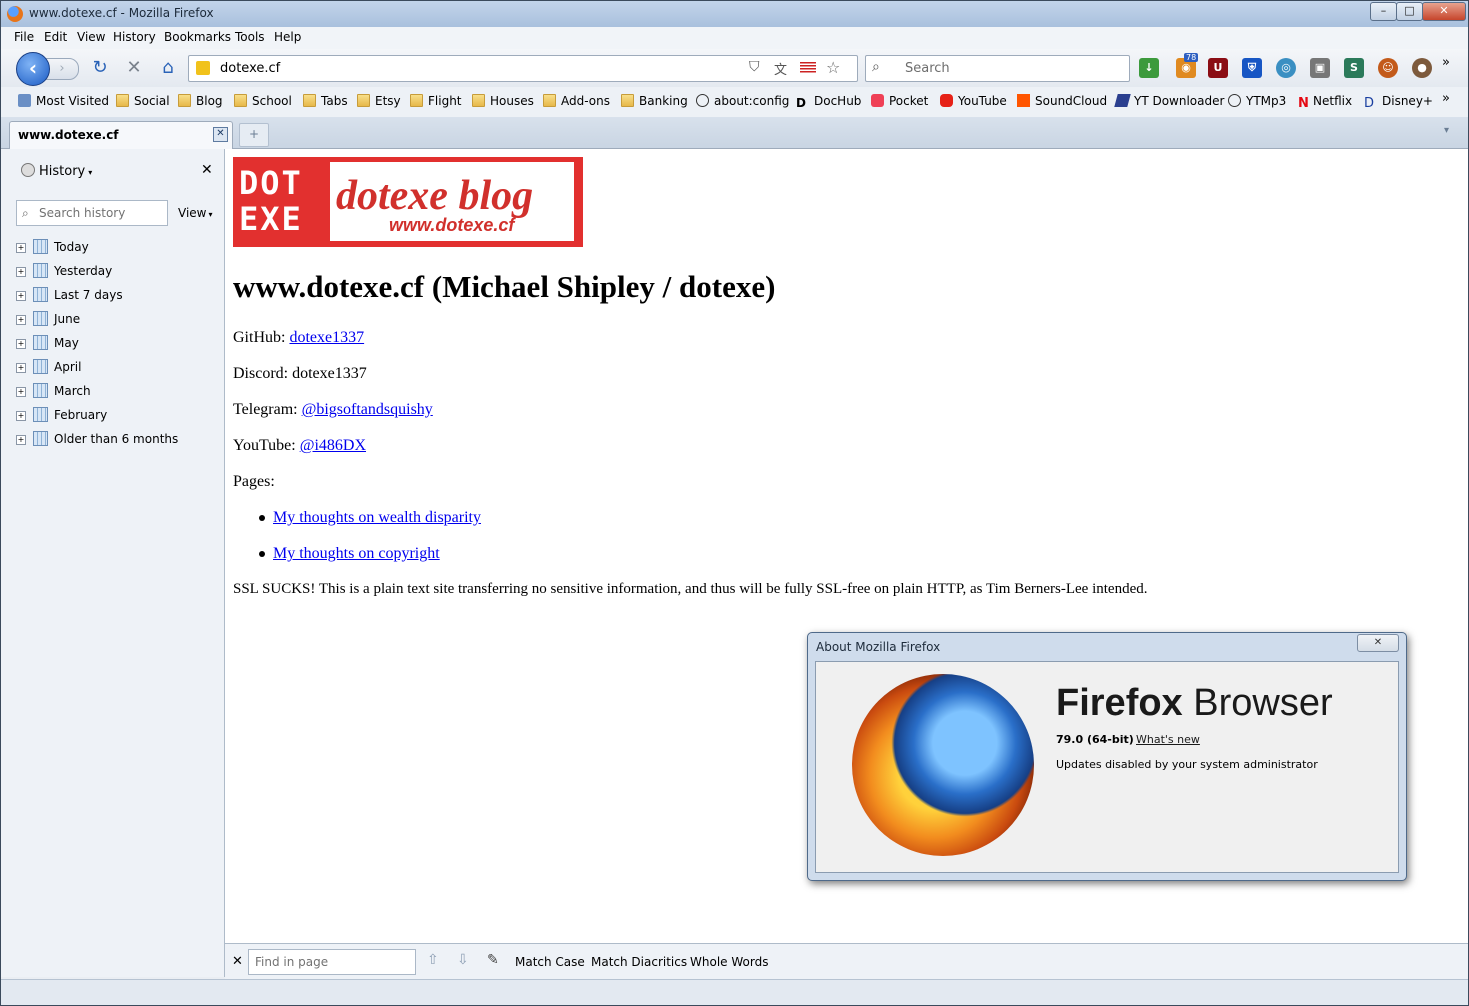  What do you see at coordinates (97, 441) in the screenshot?
I see `history-item-older: + Older than 6 months` at bounding box center [97, 441].